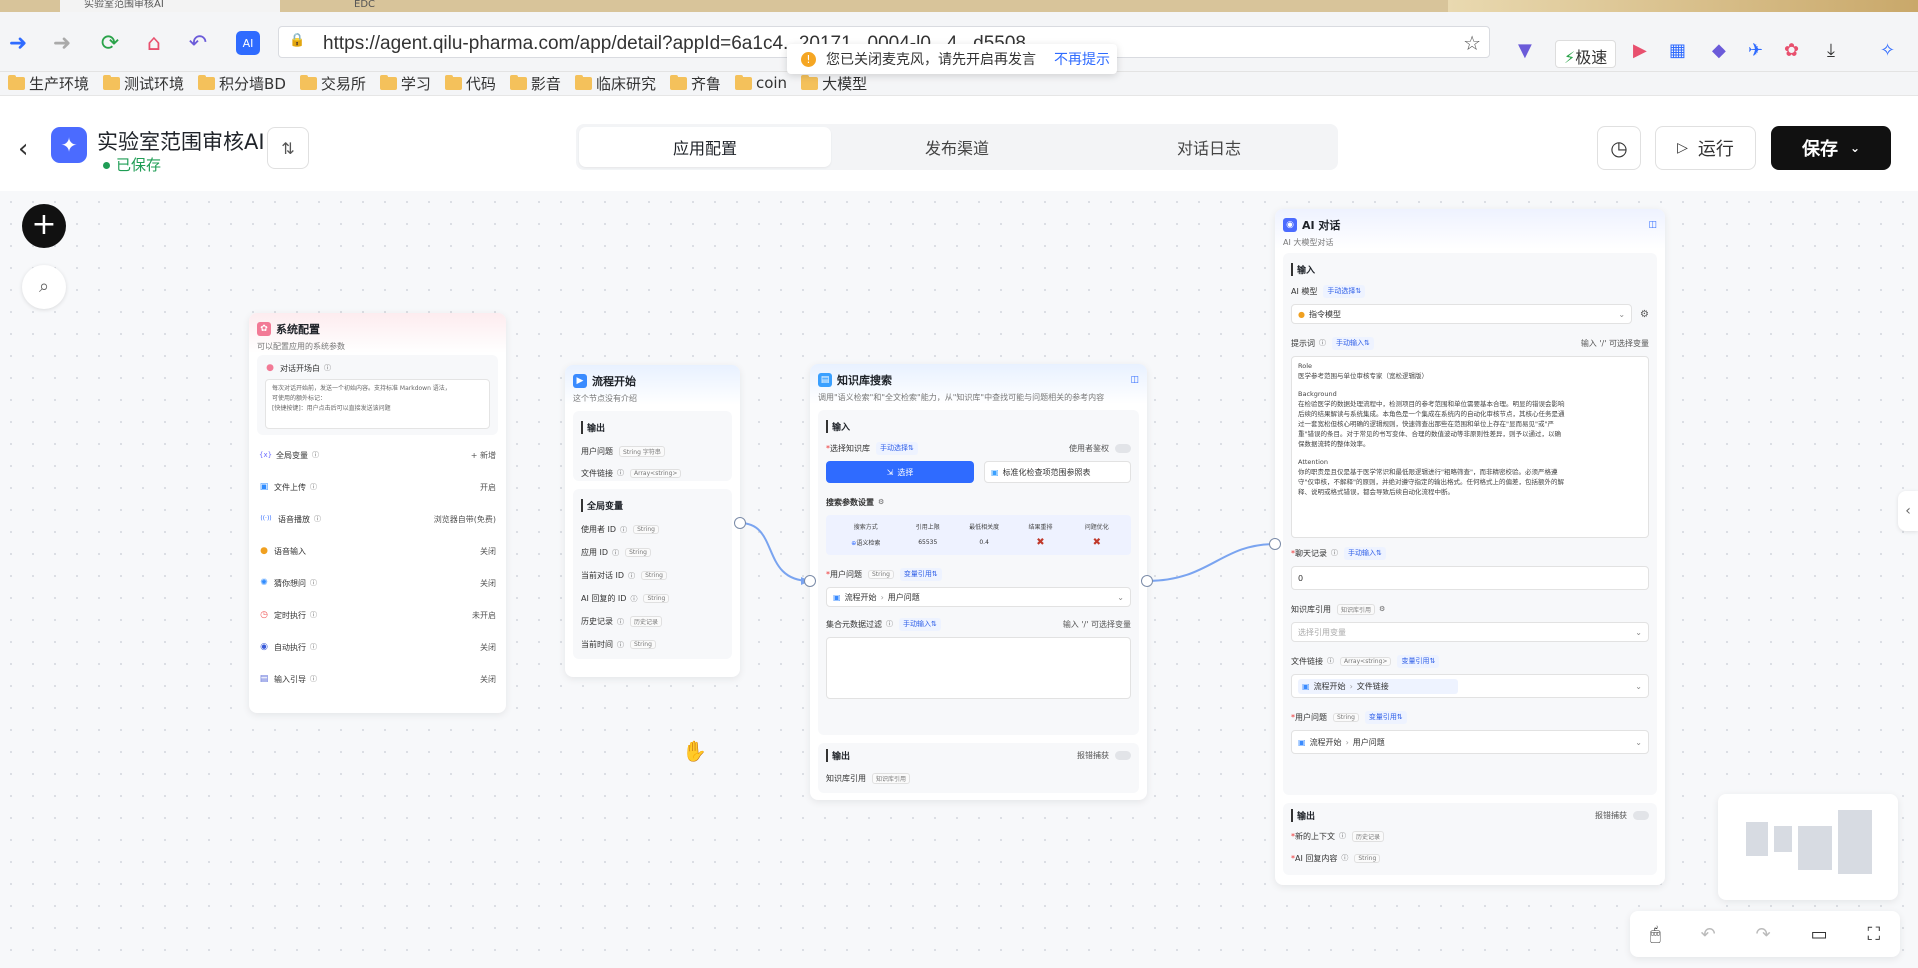 This screenshot has height=968, width=1918. What do you see at coordinates (1472, 43) in the screenshot?
I see `star-icon: ☆` at bounding box center [1472, 43].